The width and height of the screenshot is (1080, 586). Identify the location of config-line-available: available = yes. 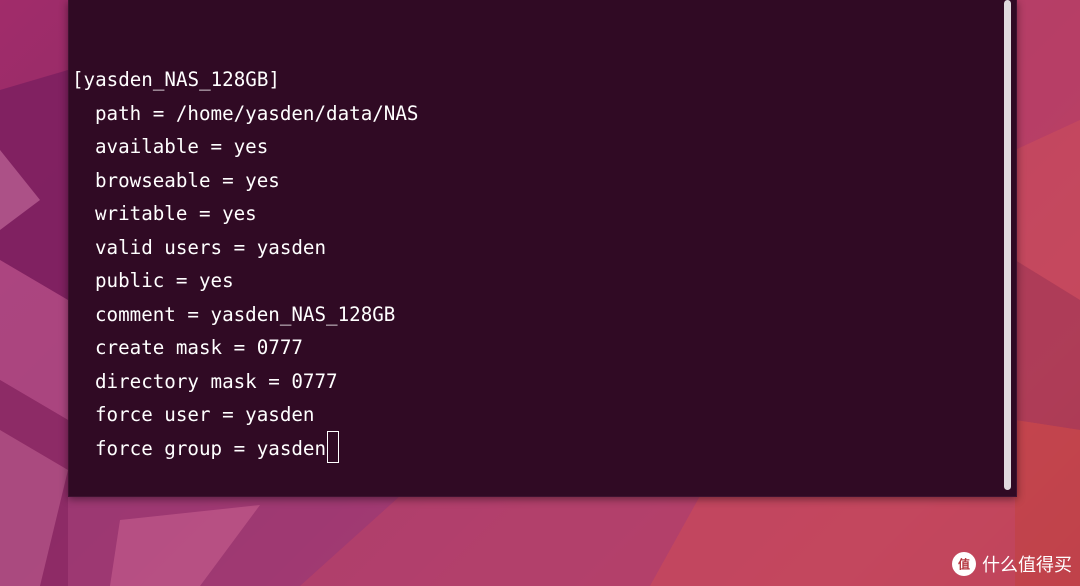
(182, 146).